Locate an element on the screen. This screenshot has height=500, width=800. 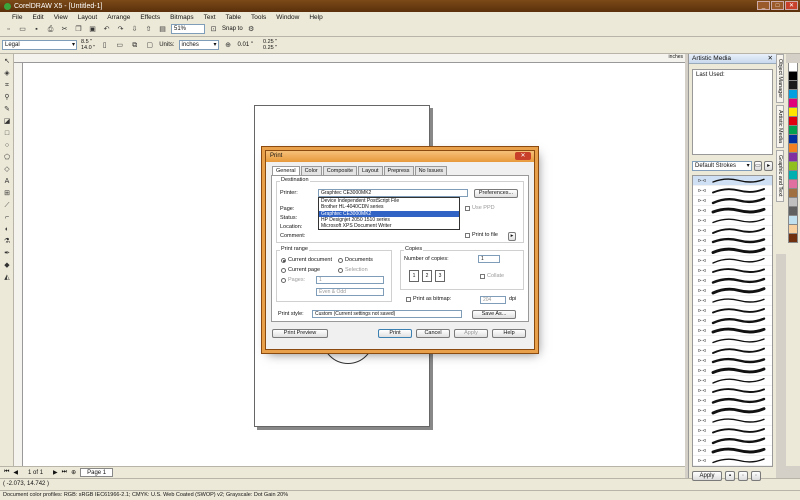
tab-prepress: Prepress is located at coordinates (398, 170).